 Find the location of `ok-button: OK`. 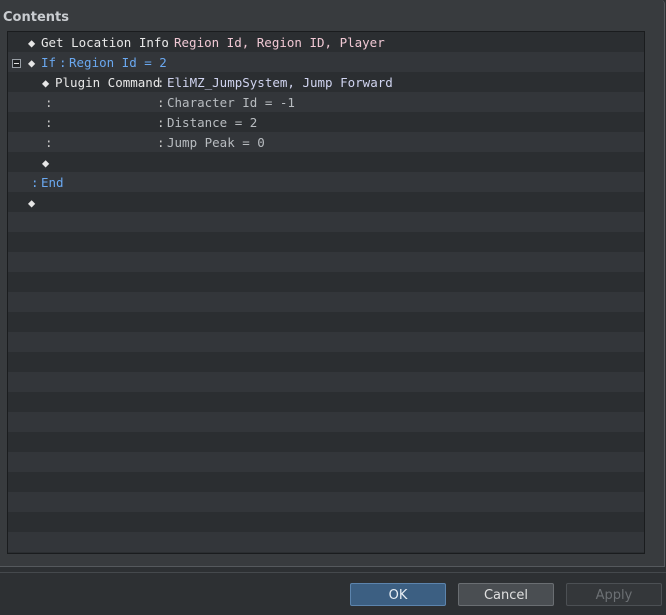

ok-button: OK is located at coordinates (398, 594).